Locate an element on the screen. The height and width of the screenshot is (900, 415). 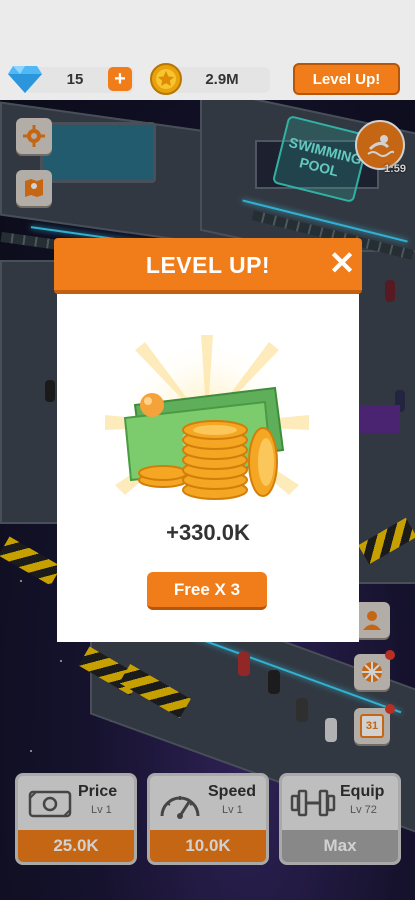
coin-icon is located at coordinates (166, 79).